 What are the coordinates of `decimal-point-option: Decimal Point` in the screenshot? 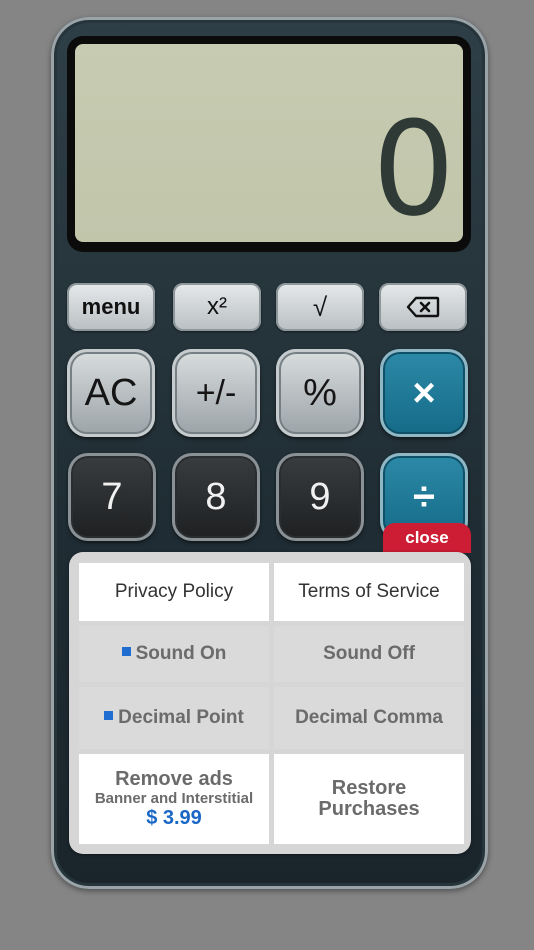 It's located at (174, 718).